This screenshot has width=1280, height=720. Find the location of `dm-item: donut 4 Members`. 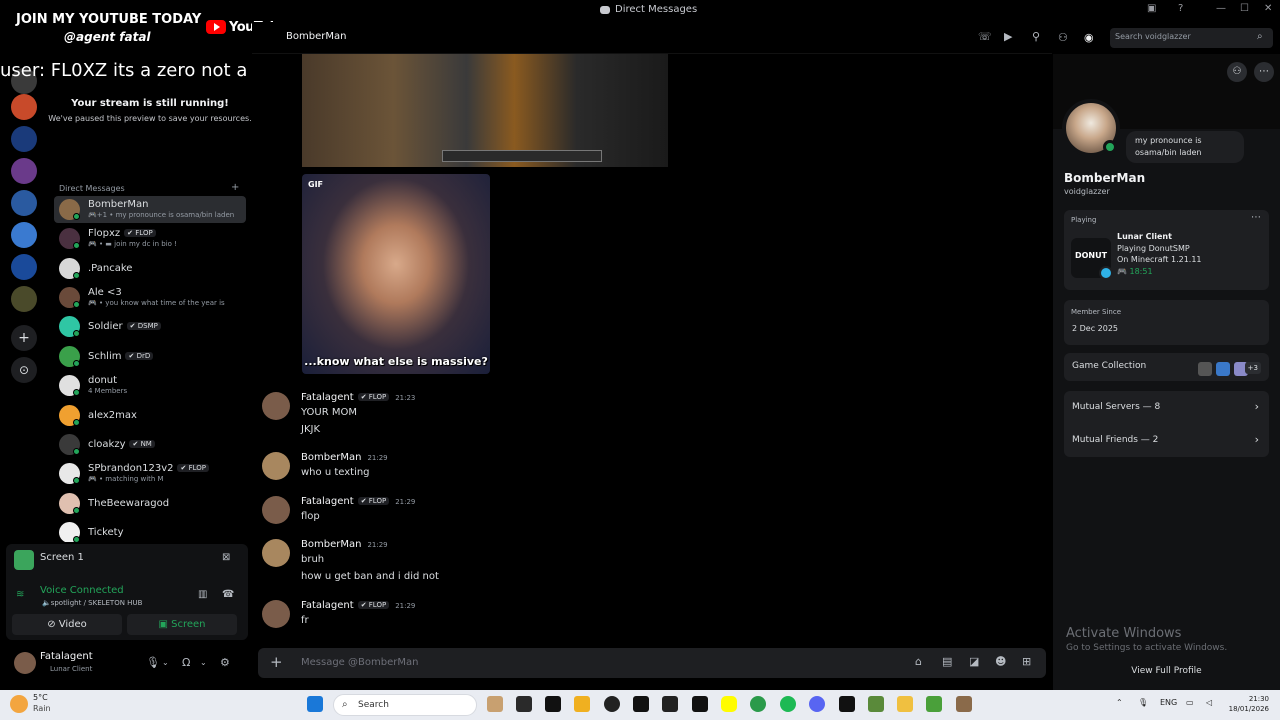

dm-item: donut 4 Members is located at coordinates (150, 385).